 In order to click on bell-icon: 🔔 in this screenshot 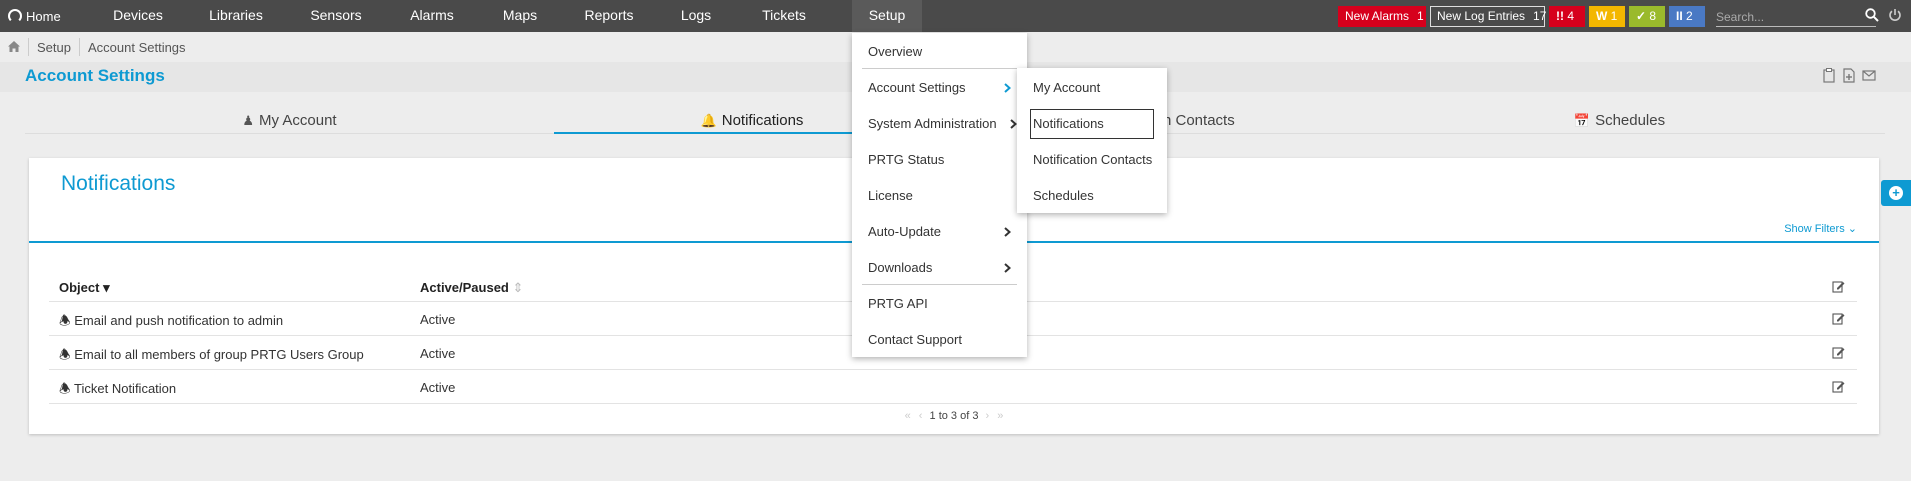, I will do `click(708, 120)`.